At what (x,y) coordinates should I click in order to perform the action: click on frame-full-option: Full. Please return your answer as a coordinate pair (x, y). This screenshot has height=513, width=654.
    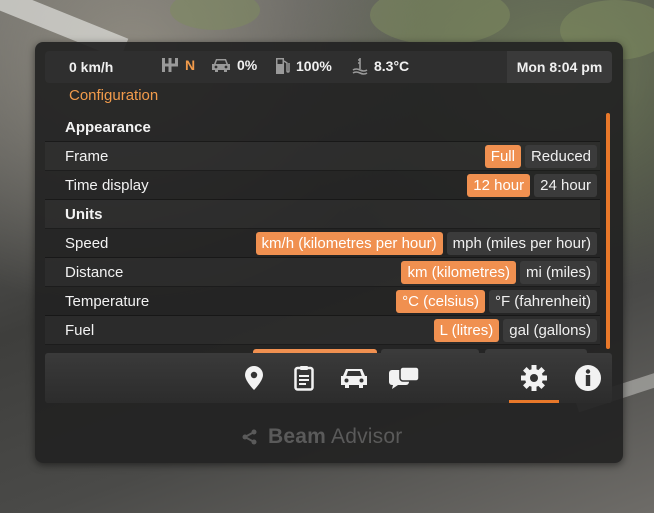
    Looking at the image, I should click on (502, 156).